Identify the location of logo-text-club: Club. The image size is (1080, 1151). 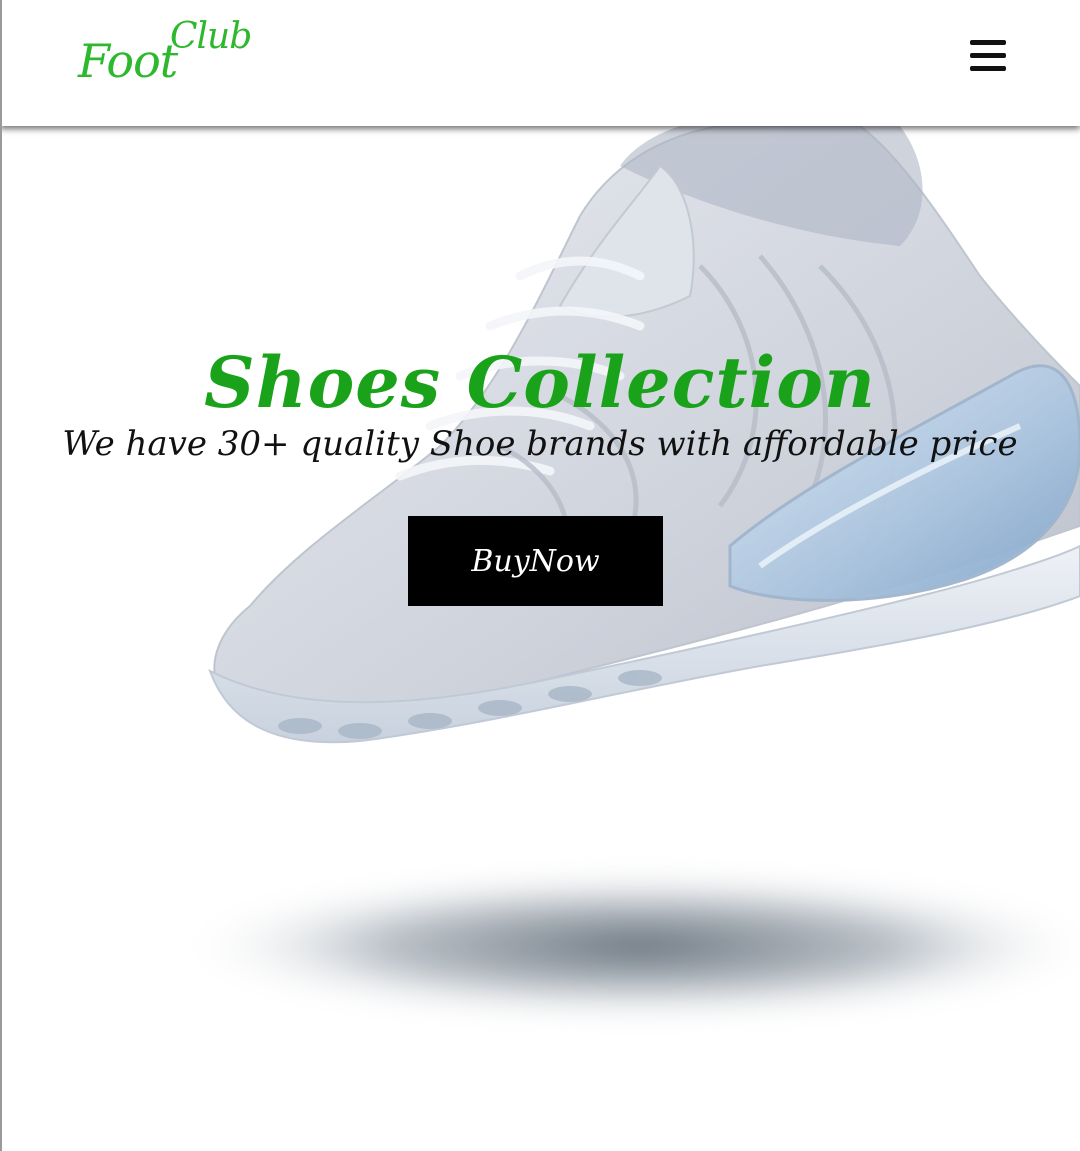
(211, 36).